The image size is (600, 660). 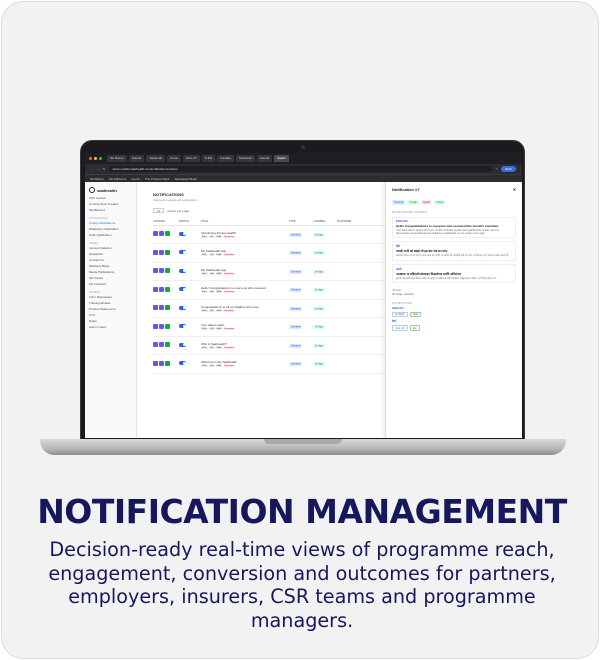 I want to click on forward-icon: →, so click(x=98, y=169).